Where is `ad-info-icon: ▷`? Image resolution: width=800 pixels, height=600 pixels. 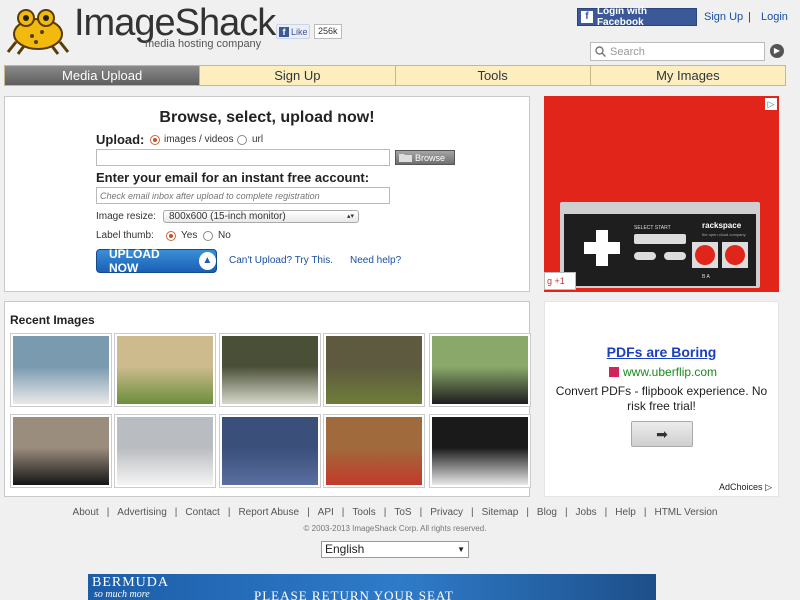 ad-info-icon: ▷ is located at coordinates (771, 104).